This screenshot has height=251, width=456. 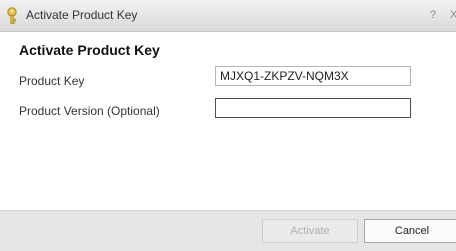 I want to click on product-key-label: Product Key, so click(x=52, y=81).